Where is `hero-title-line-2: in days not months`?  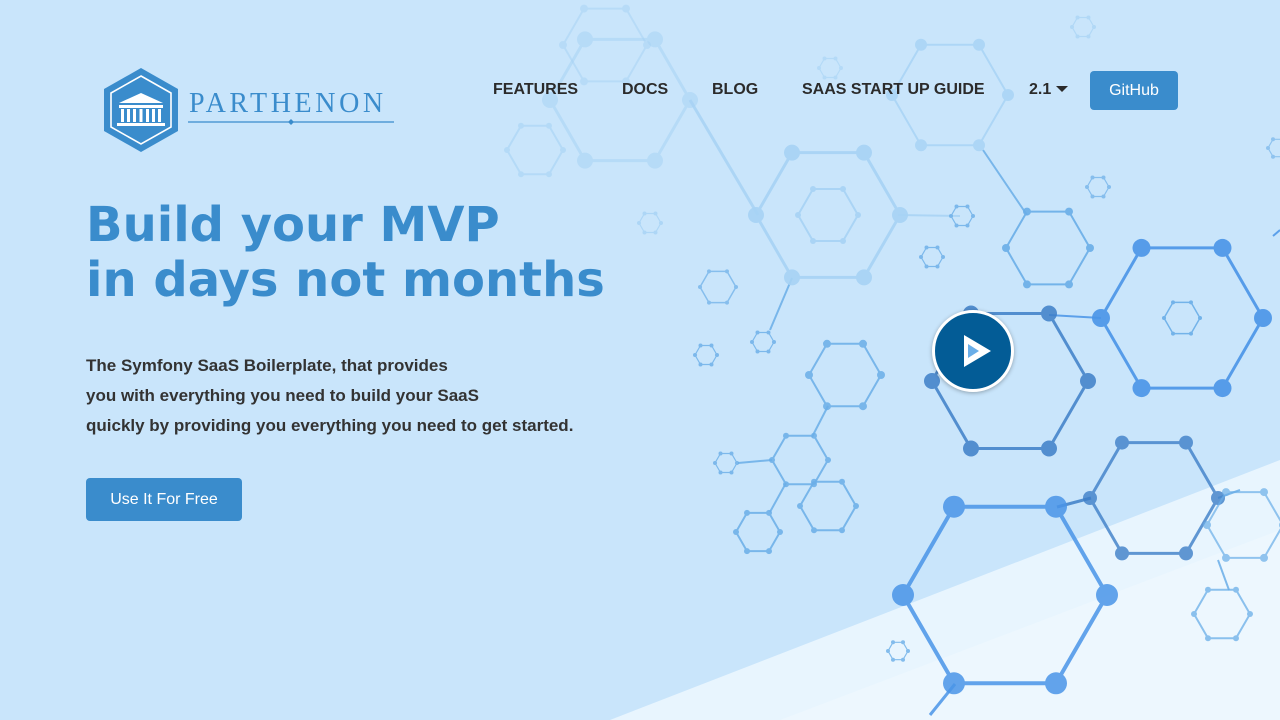
hero-title-line-2: in days not months is located at coordinates (345, 280).